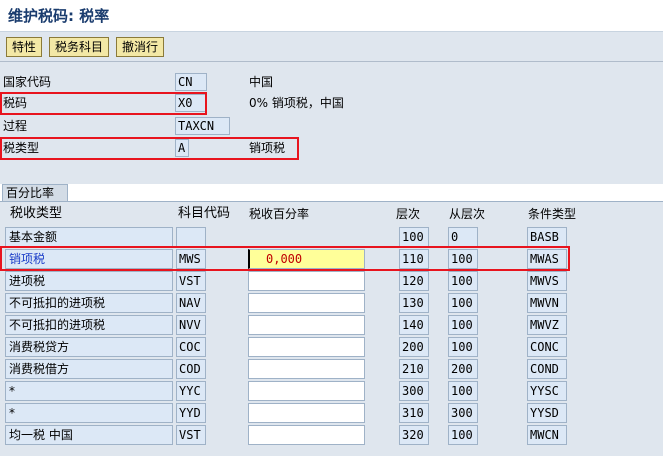 The width and height of the screenshot is (663, 456). What do you see at coordinates (467, 214) in the screenshot?
I see `col-header-from-level: 从层次` at bounding box center [467, 214].